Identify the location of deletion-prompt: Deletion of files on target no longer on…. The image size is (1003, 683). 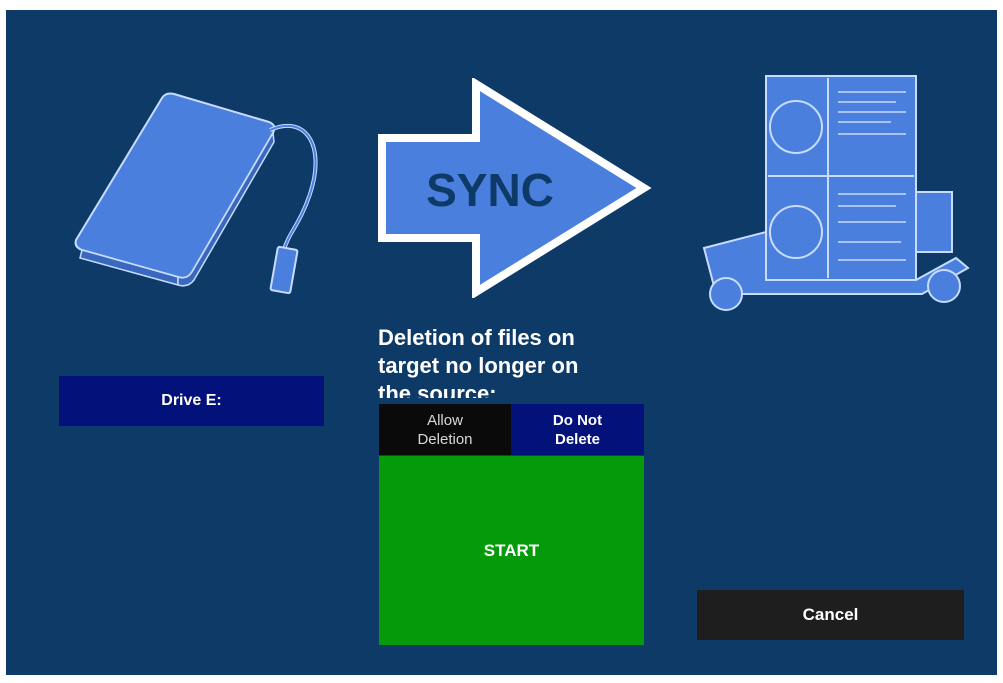
(478, 361).